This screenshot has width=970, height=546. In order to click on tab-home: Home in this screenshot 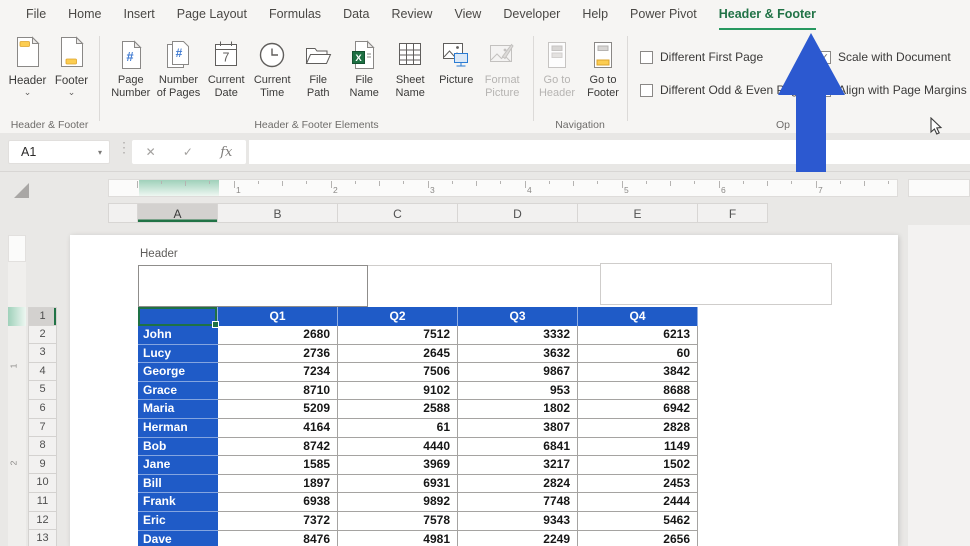, I will do `click(84, 15)`.